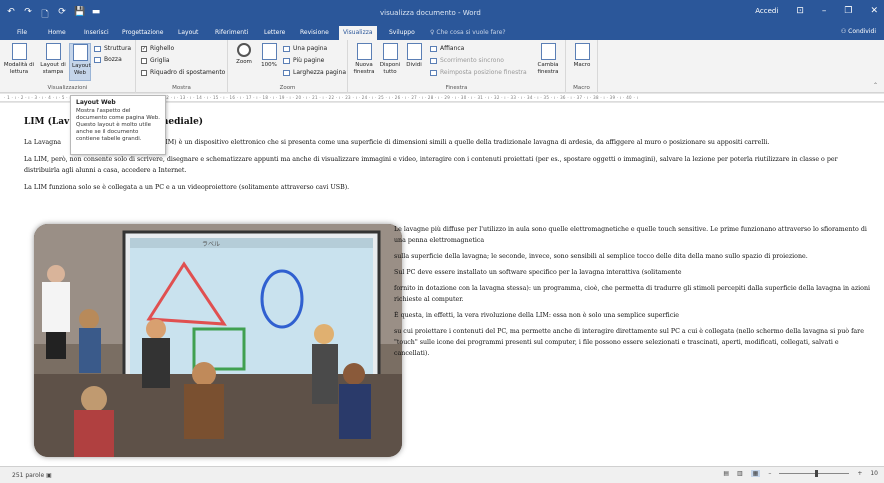 This screenshot has width=884, height=483. Describe the element at coordinates (19, 68) in the screenshot. I see `read-mode-label: Modalità di lettura` at that location.